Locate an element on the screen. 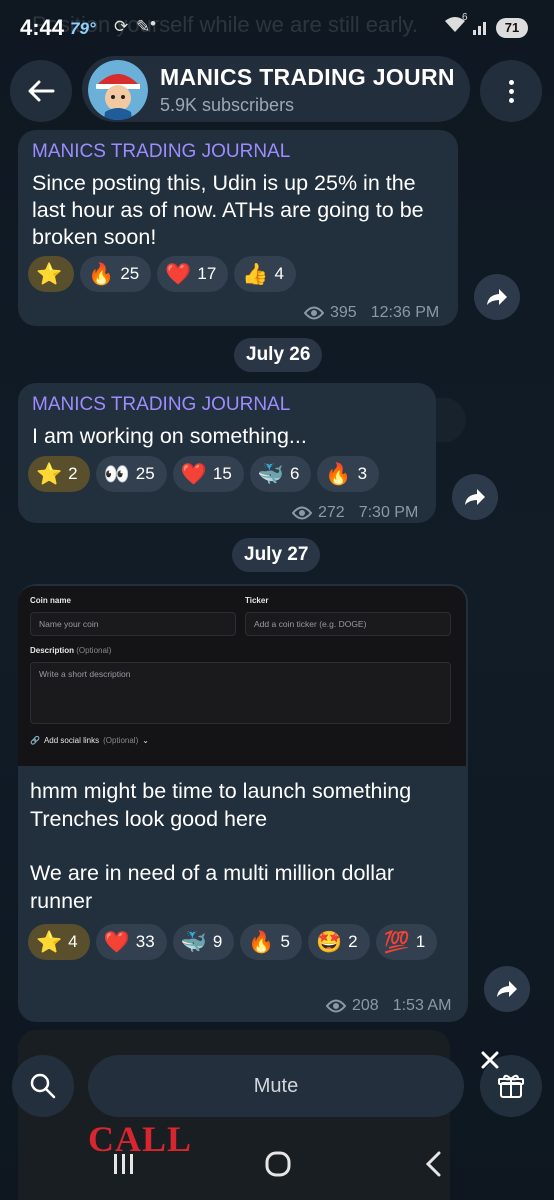 This screenshot has height=1200, width=554. channel-avatar is located at coordinates (118, 90).